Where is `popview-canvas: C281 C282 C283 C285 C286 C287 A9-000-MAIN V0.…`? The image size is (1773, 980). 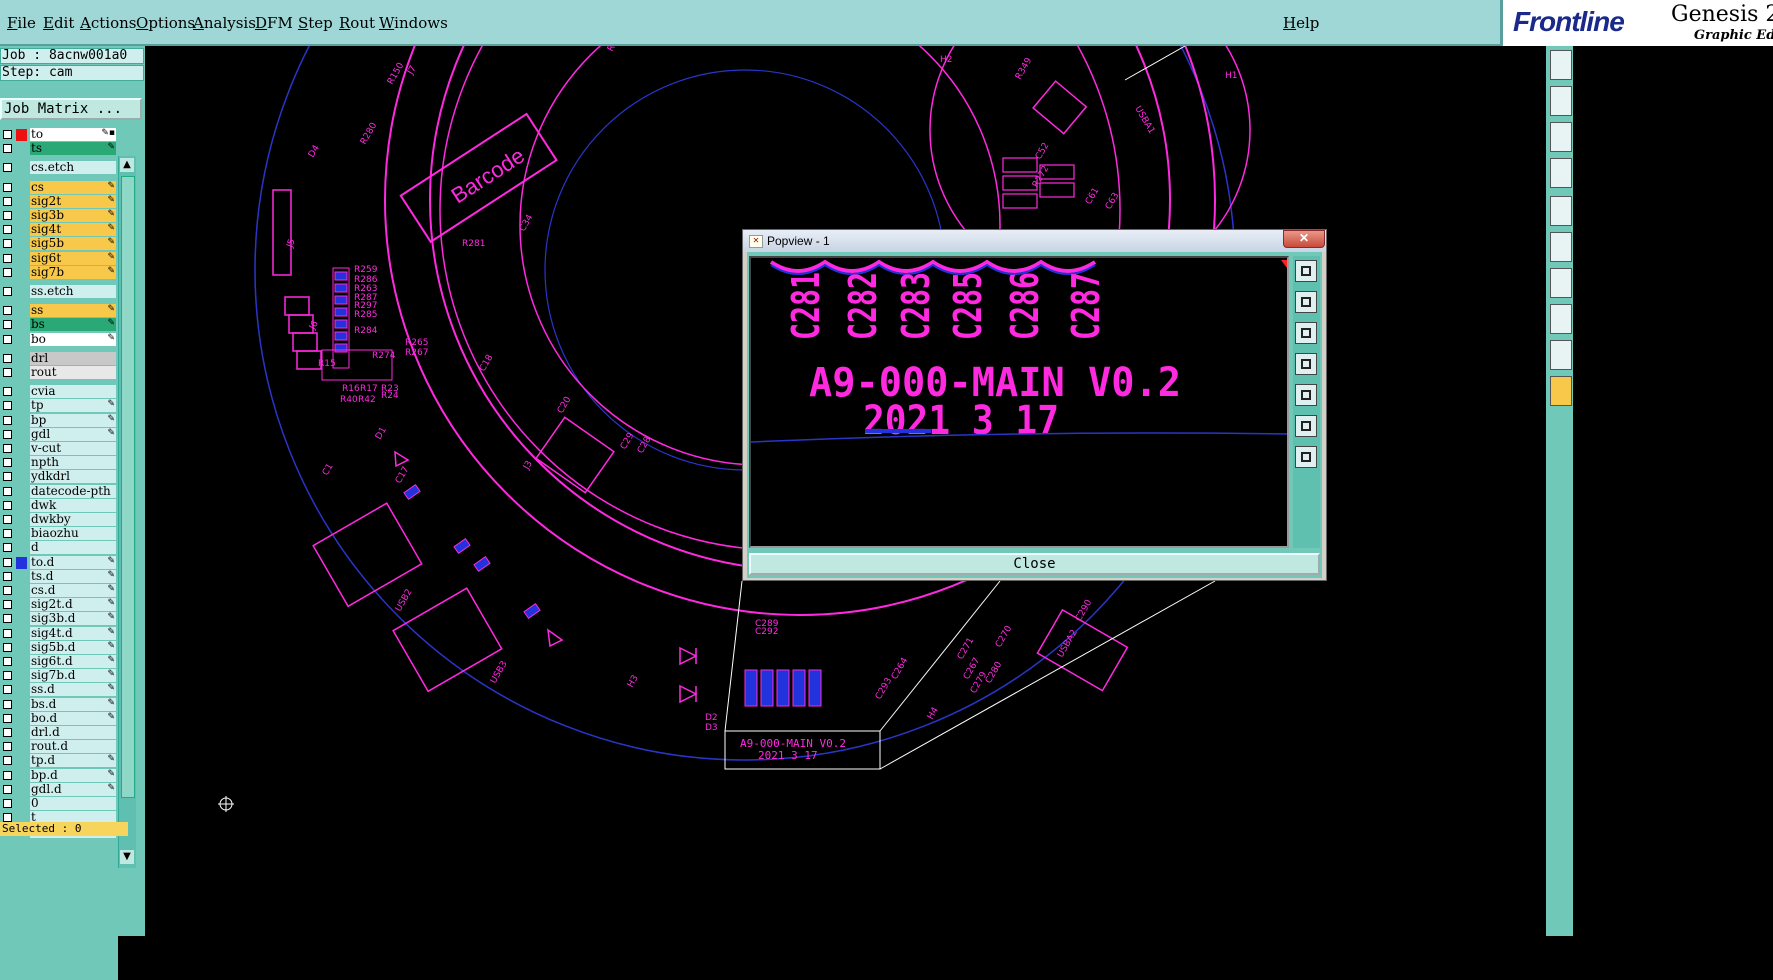 popview-canvas: C281 C282 C283 C285 C286 C287 A9-000-MAIN V0.… is located at coordinates (1019, 402).